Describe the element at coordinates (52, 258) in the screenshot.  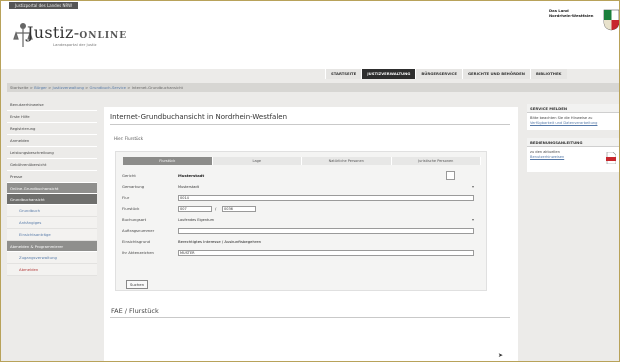
I see `sidebar-sub-zugangsverwaltung: Zugangsverwaltung` at that location.